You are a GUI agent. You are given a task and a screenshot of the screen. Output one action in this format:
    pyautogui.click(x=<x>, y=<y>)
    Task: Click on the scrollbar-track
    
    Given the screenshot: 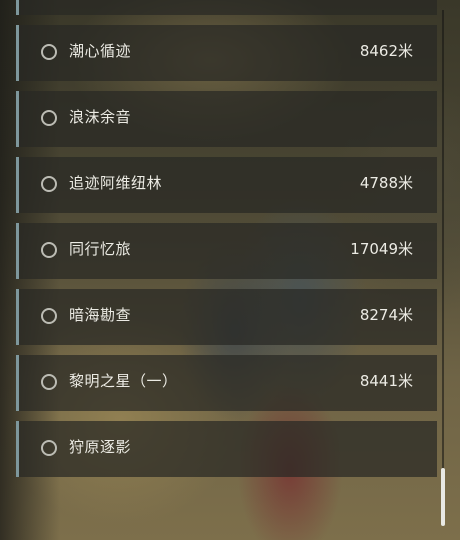 What is the action you would take?
    pyautogui.click(x=443, y=268)
    